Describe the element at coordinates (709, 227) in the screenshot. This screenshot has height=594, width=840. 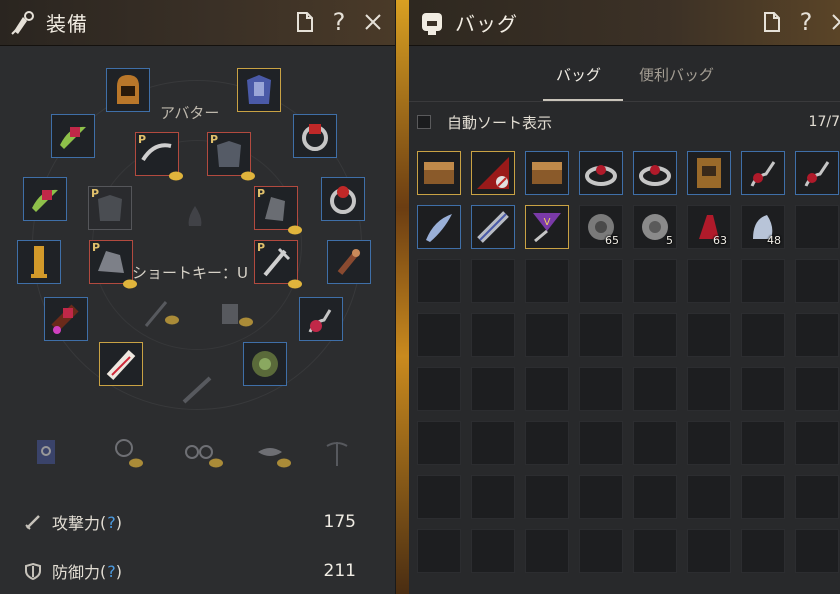
I see `bag-item: 63` at that location.